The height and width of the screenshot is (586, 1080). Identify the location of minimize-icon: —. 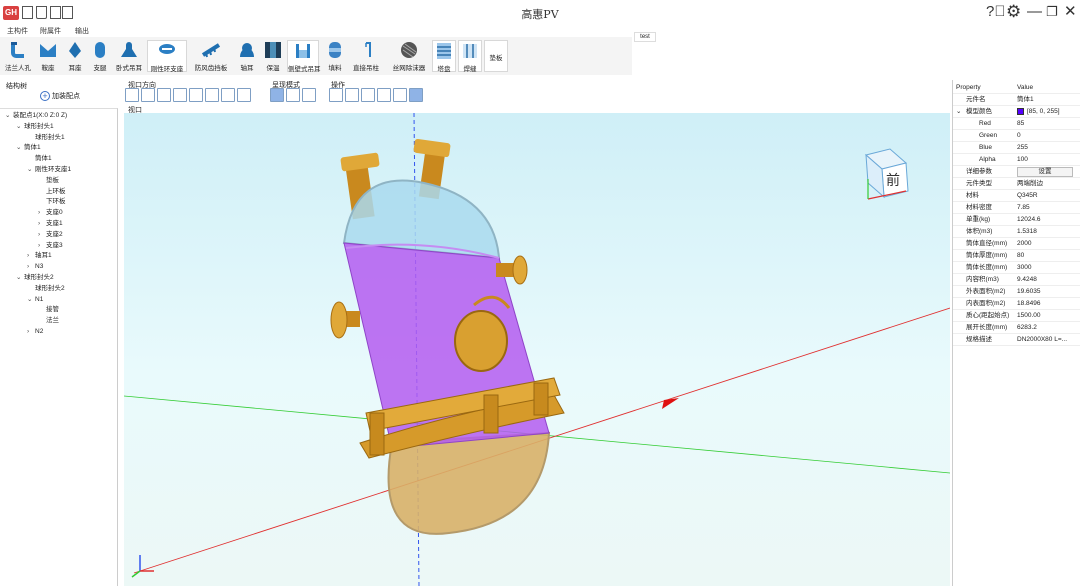
(1034, 12).